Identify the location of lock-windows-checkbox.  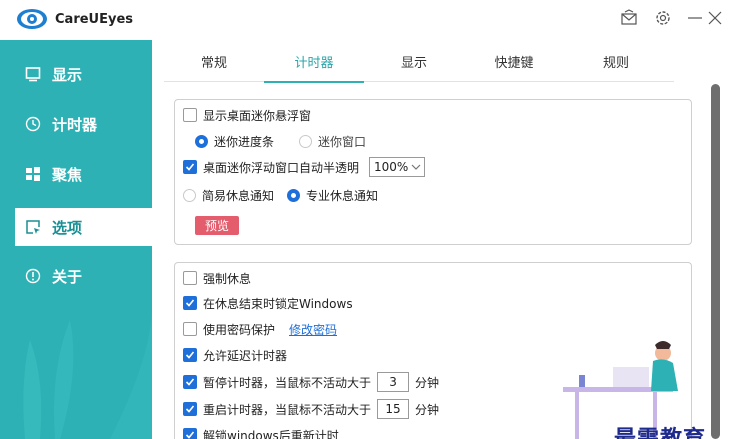
(190, 303).